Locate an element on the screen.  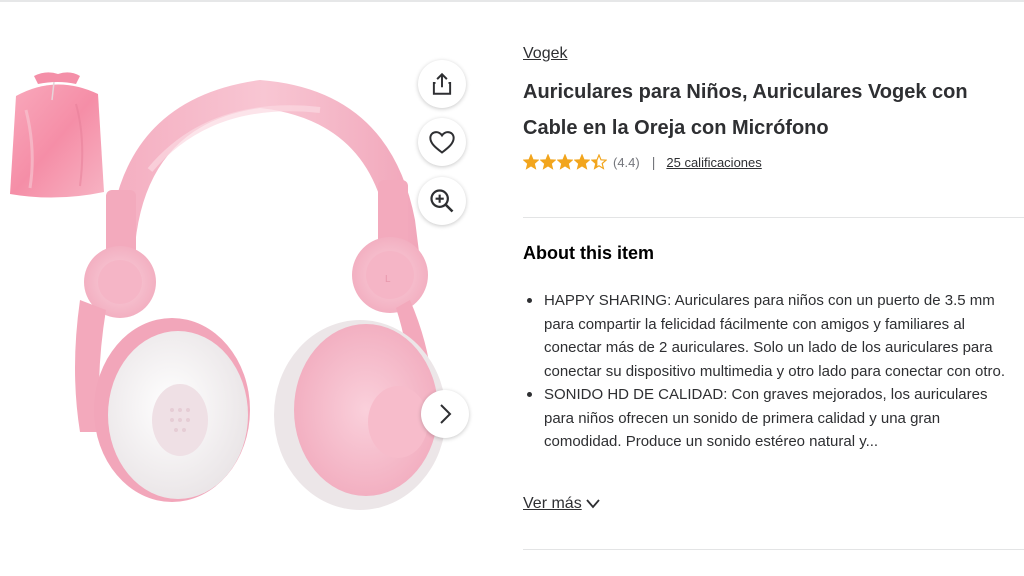
star-rating is located at coordinates (565, 162).